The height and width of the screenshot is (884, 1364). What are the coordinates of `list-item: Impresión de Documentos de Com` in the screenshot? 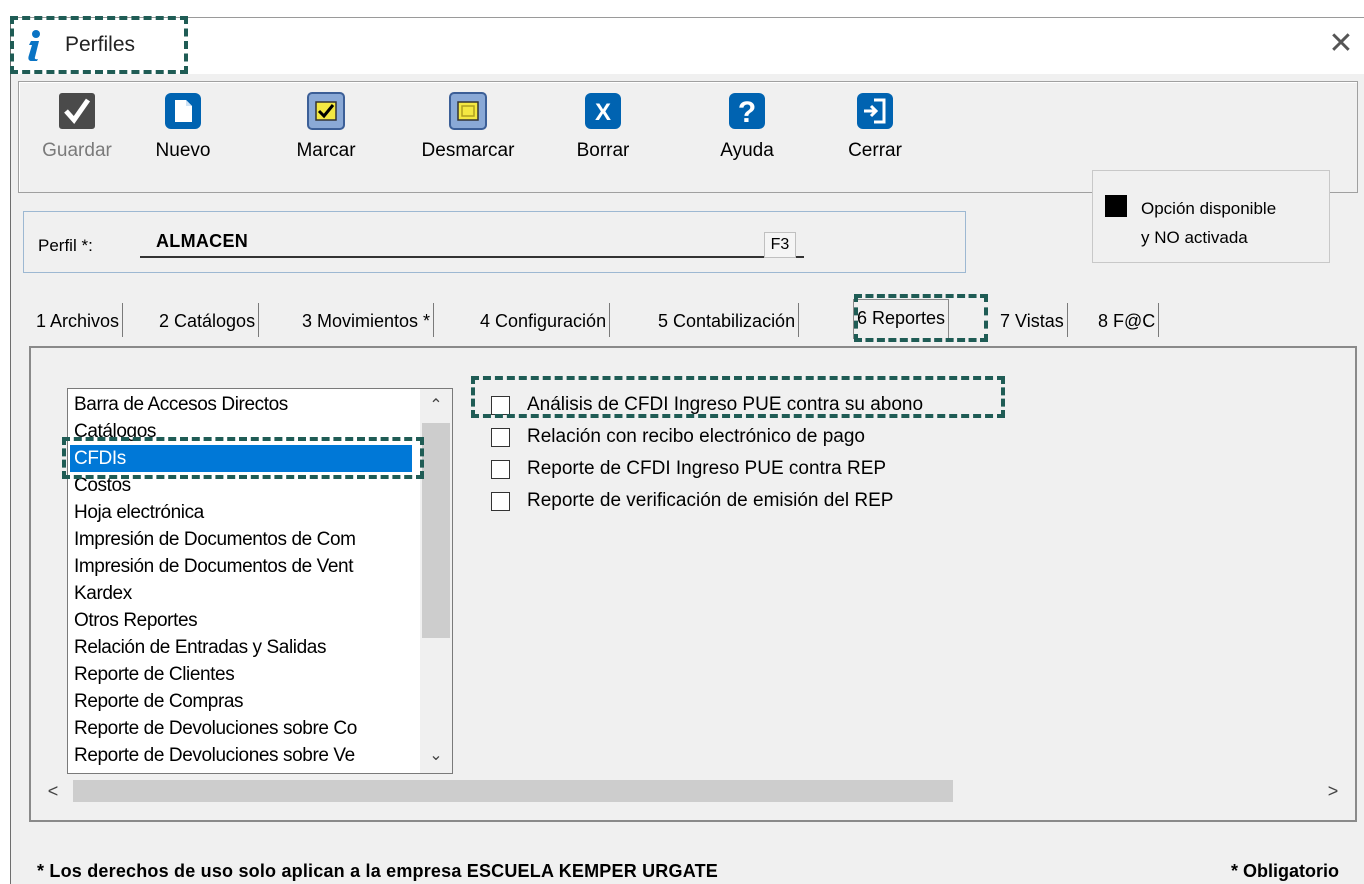 It's located at (244, 539).